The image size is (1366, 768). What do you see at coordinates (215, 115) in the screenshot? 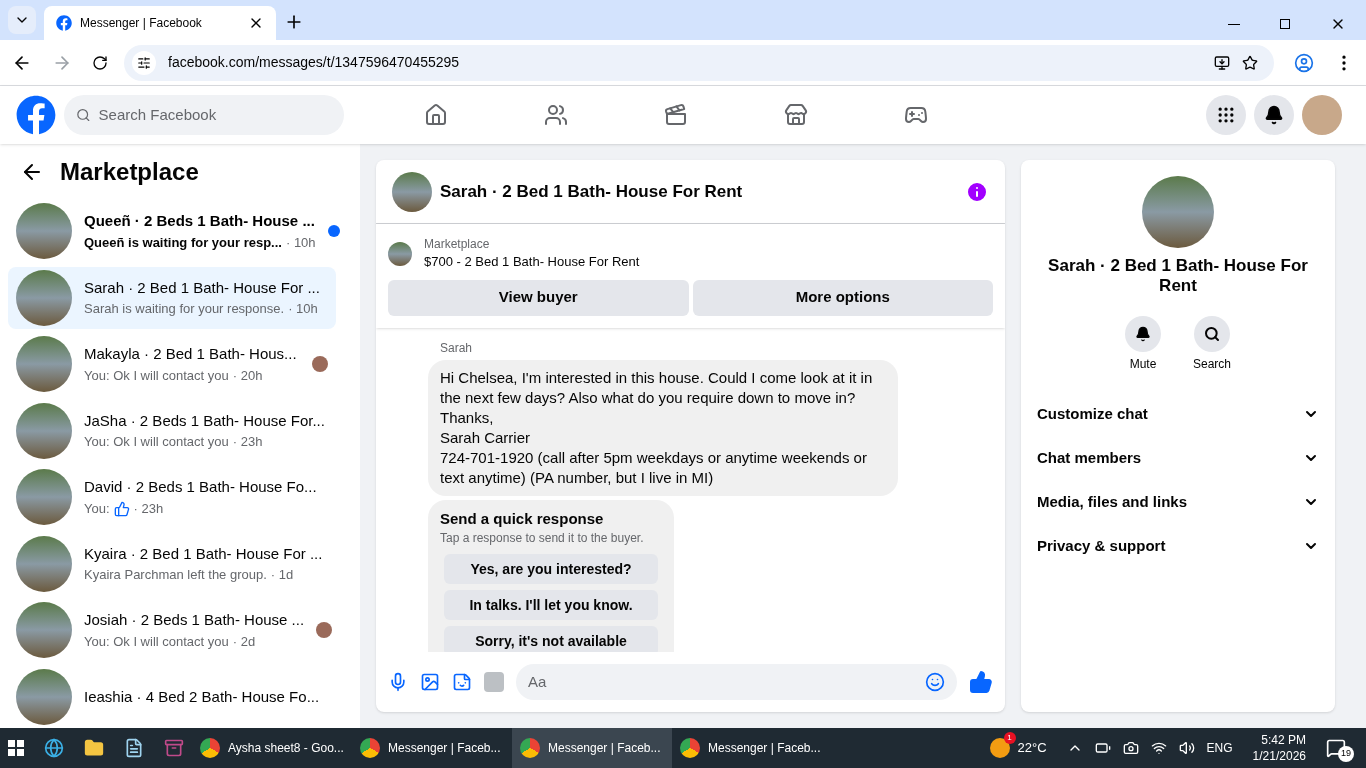
I see `search-input: Search Facebook` at bounding box center [215, 115].